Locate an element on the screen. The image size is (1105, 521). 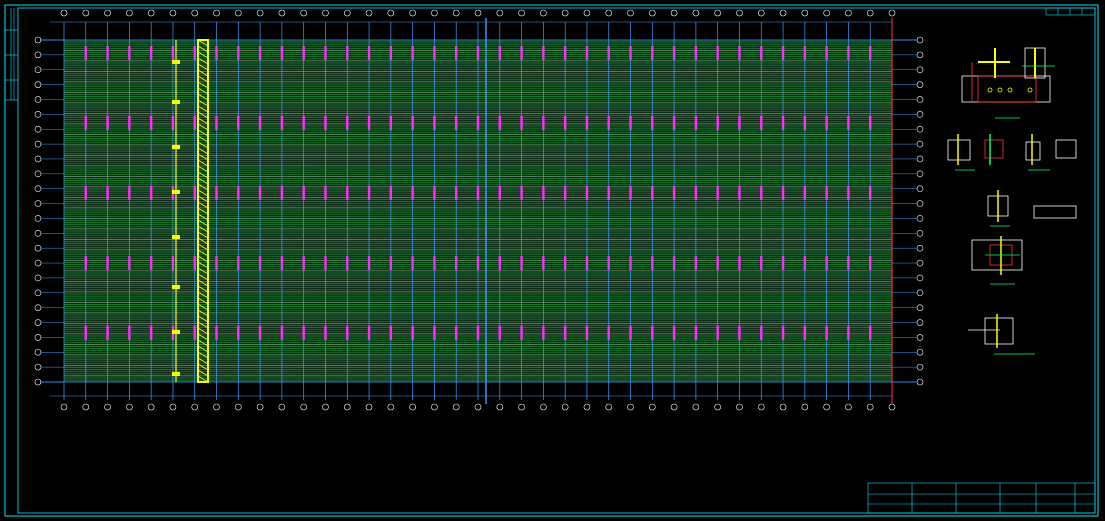
title-block is located at coordinates (981, 498).